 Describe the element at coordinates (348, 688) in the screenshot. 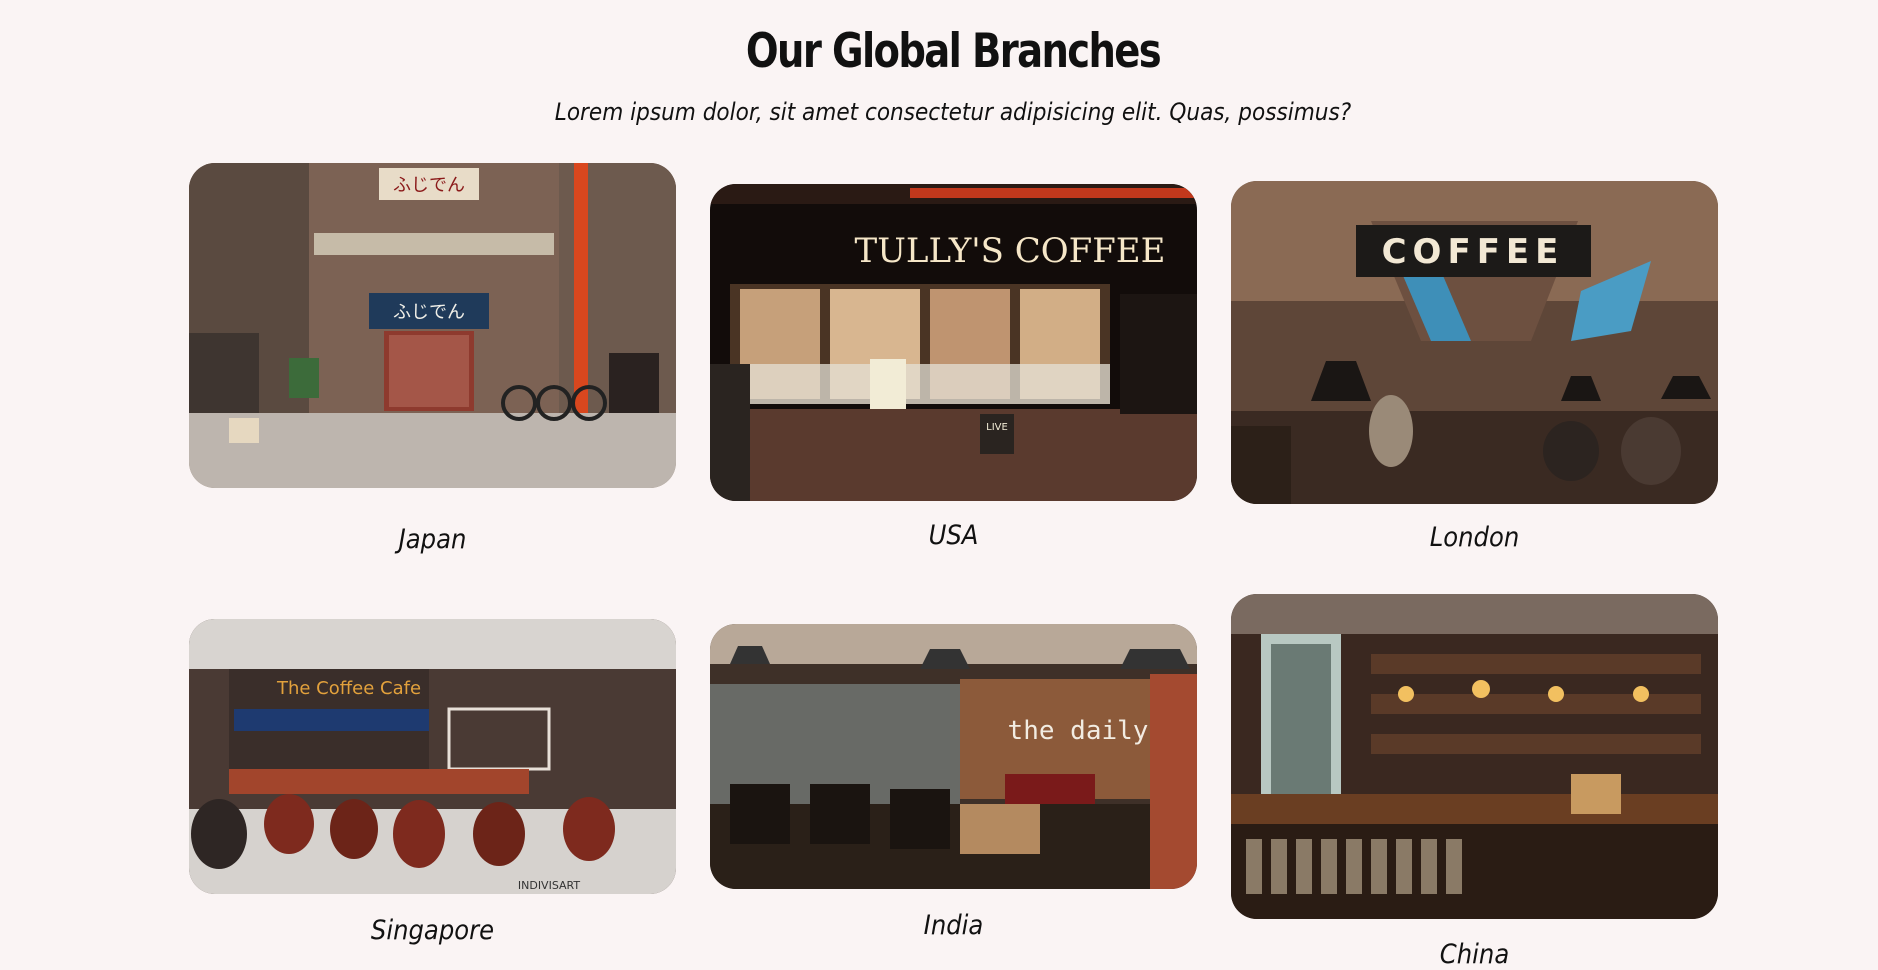

I see `singapore-sign-text: The Coffee Cafe` at that location.